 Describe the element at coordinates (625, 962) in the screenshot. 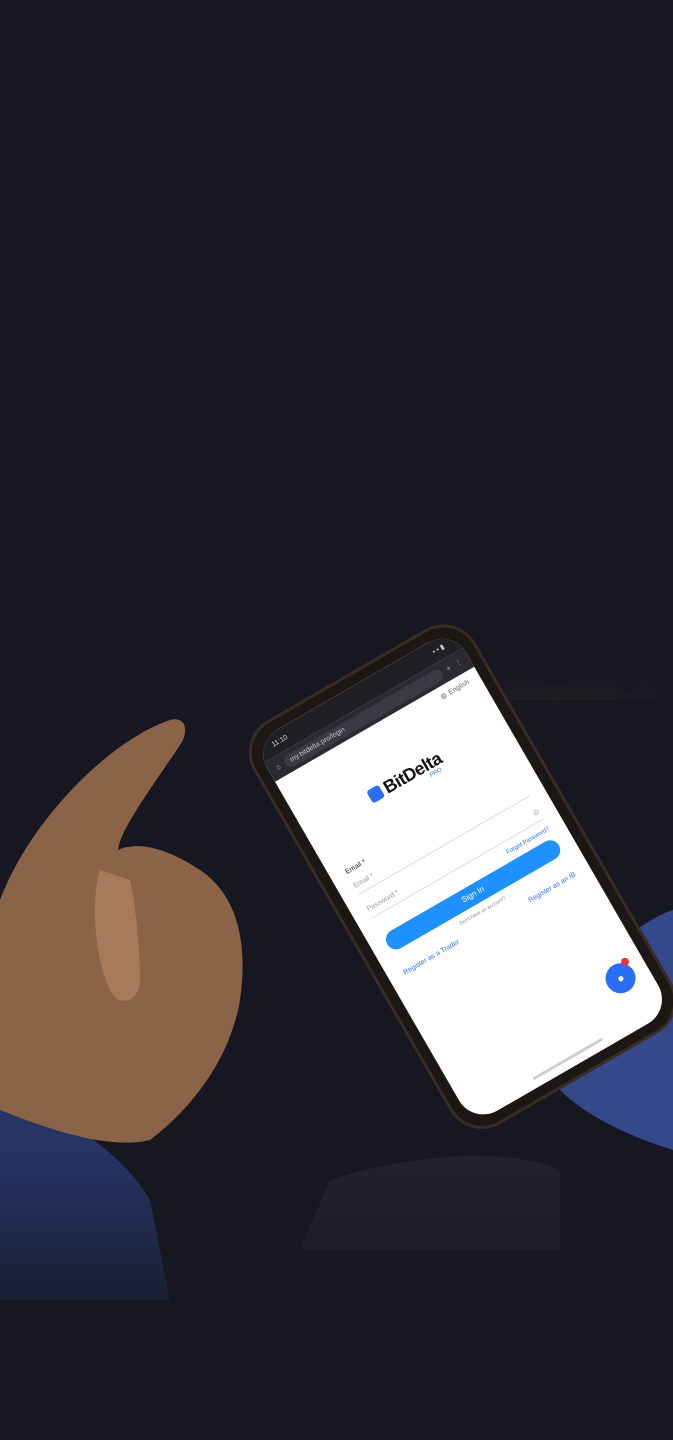

I see `chat-notification-badge` at that location.